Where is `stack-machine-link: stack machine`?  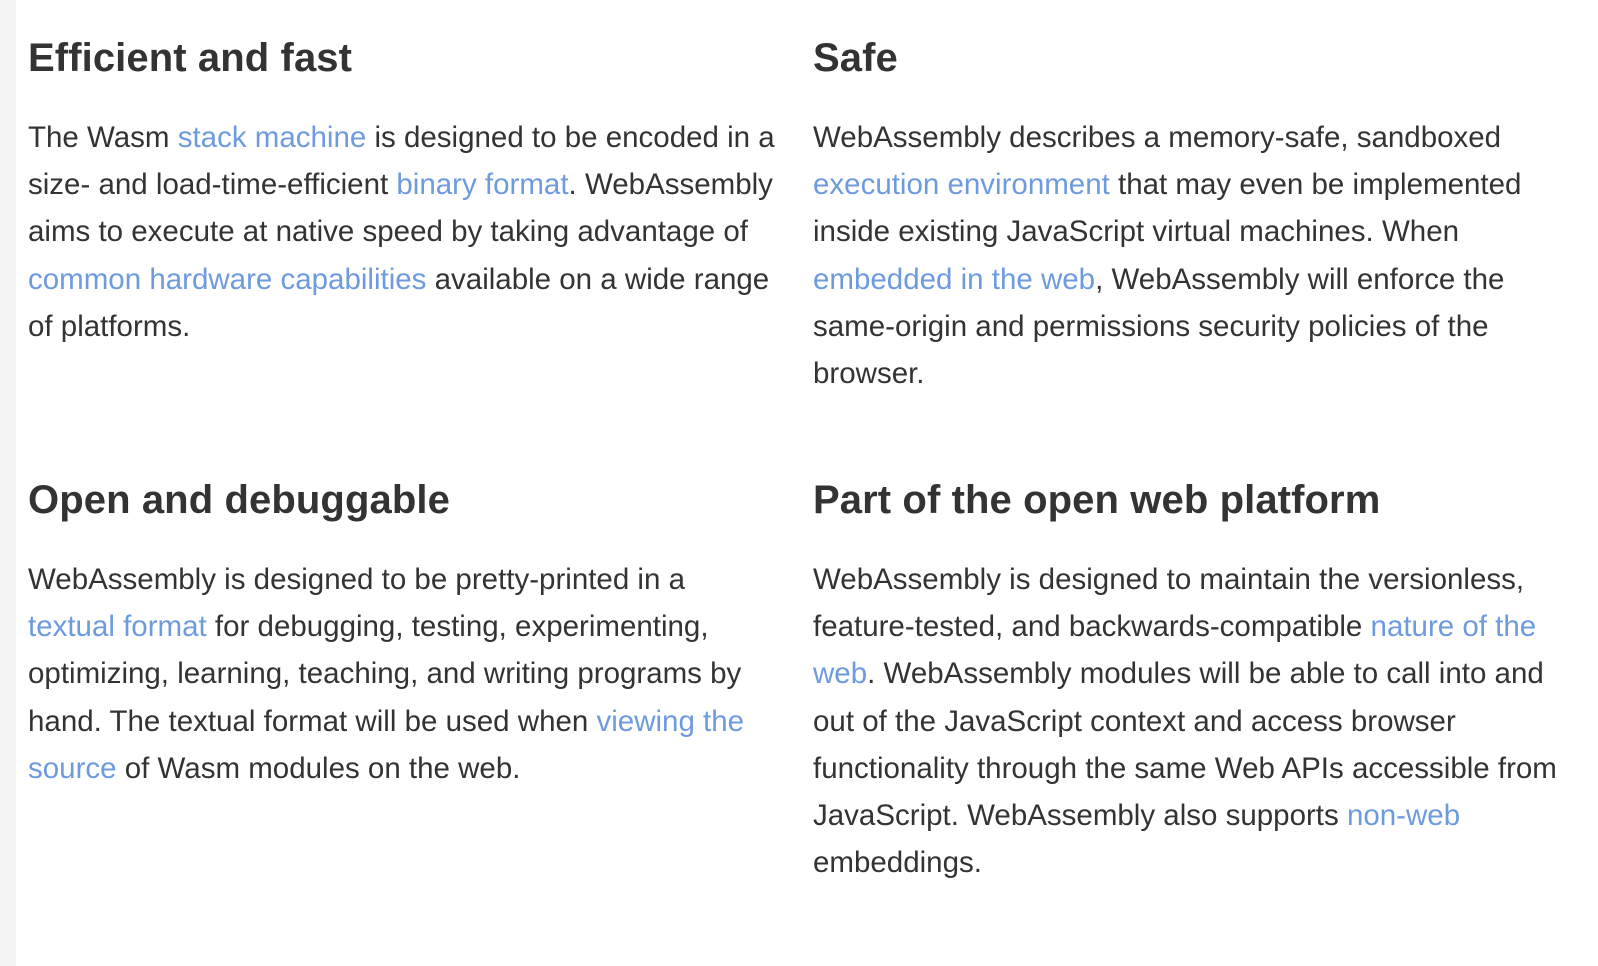
stack-machine-link: stack machine is located at coordinates (272, 137).